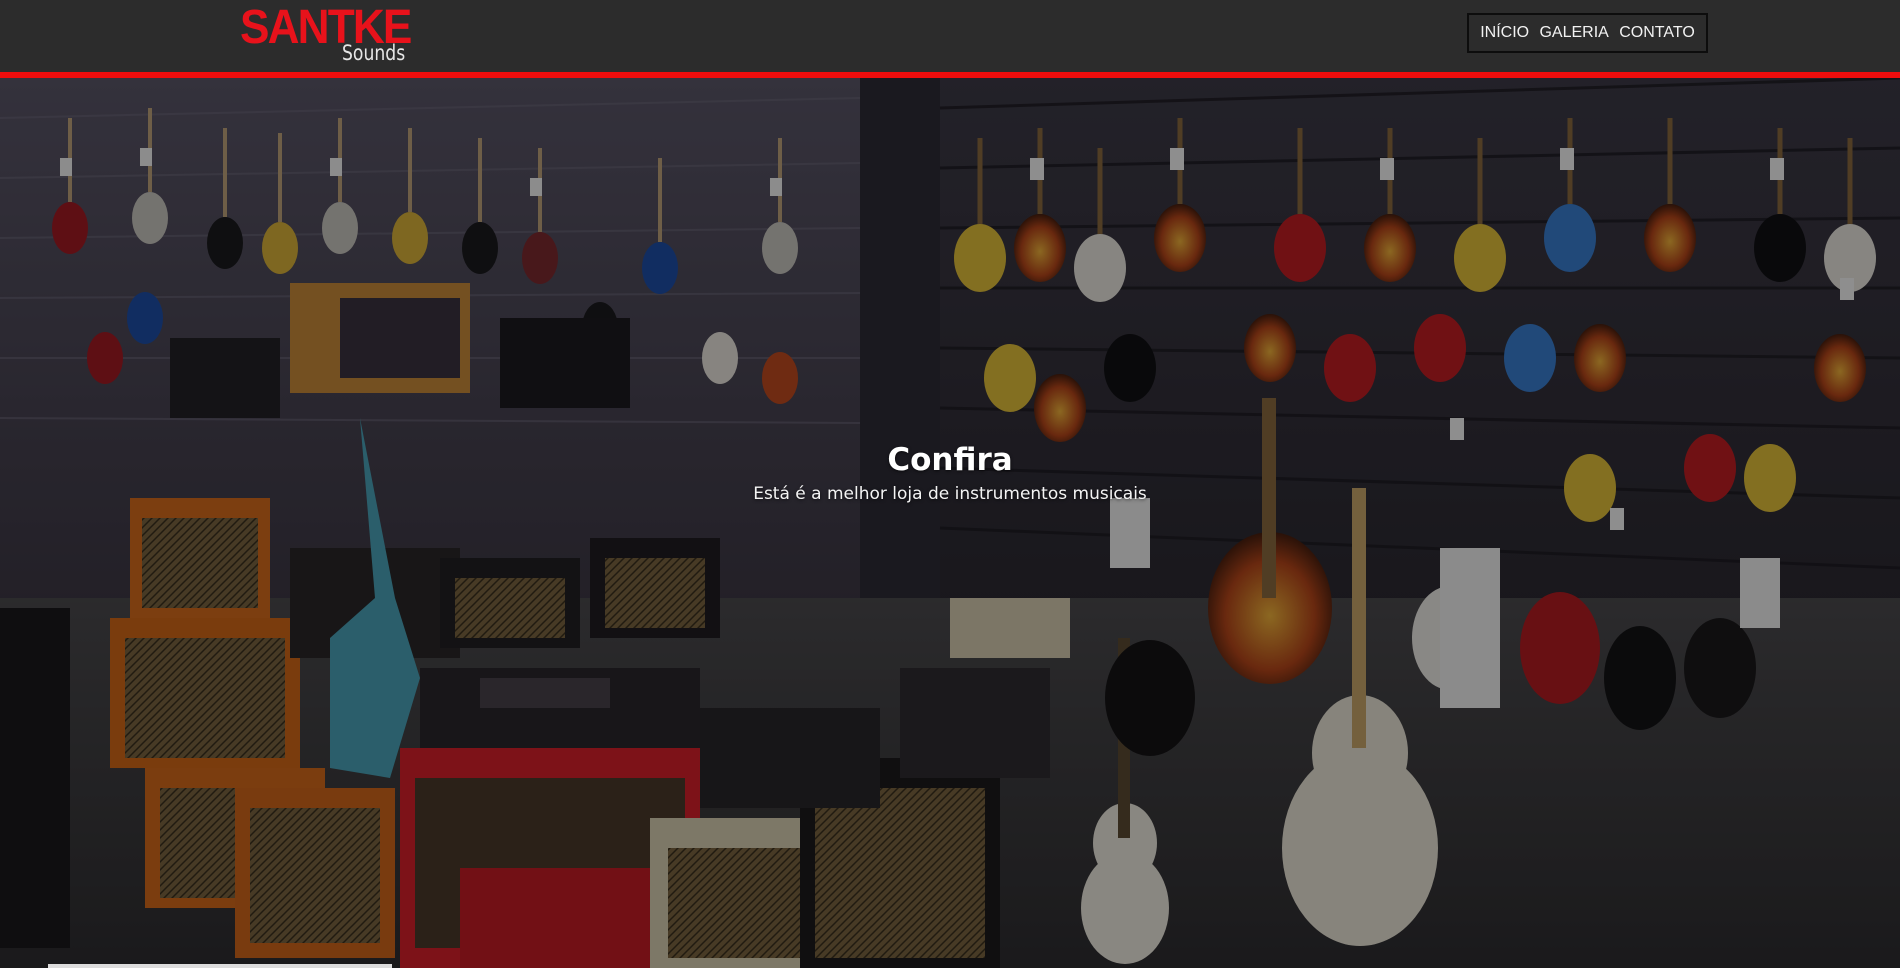 The height and width of the screenshot is (968, 1900). What do you see at coordinates (374, 53) in the screenshot?
I see `logo-subtitle: Sounds` at bounding box center [374, 53].